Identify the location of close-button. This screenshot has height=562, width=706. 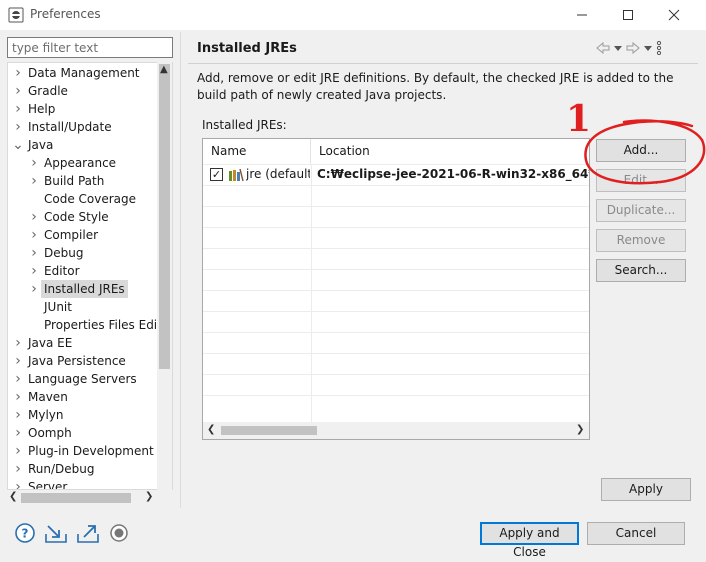
(674, 15).